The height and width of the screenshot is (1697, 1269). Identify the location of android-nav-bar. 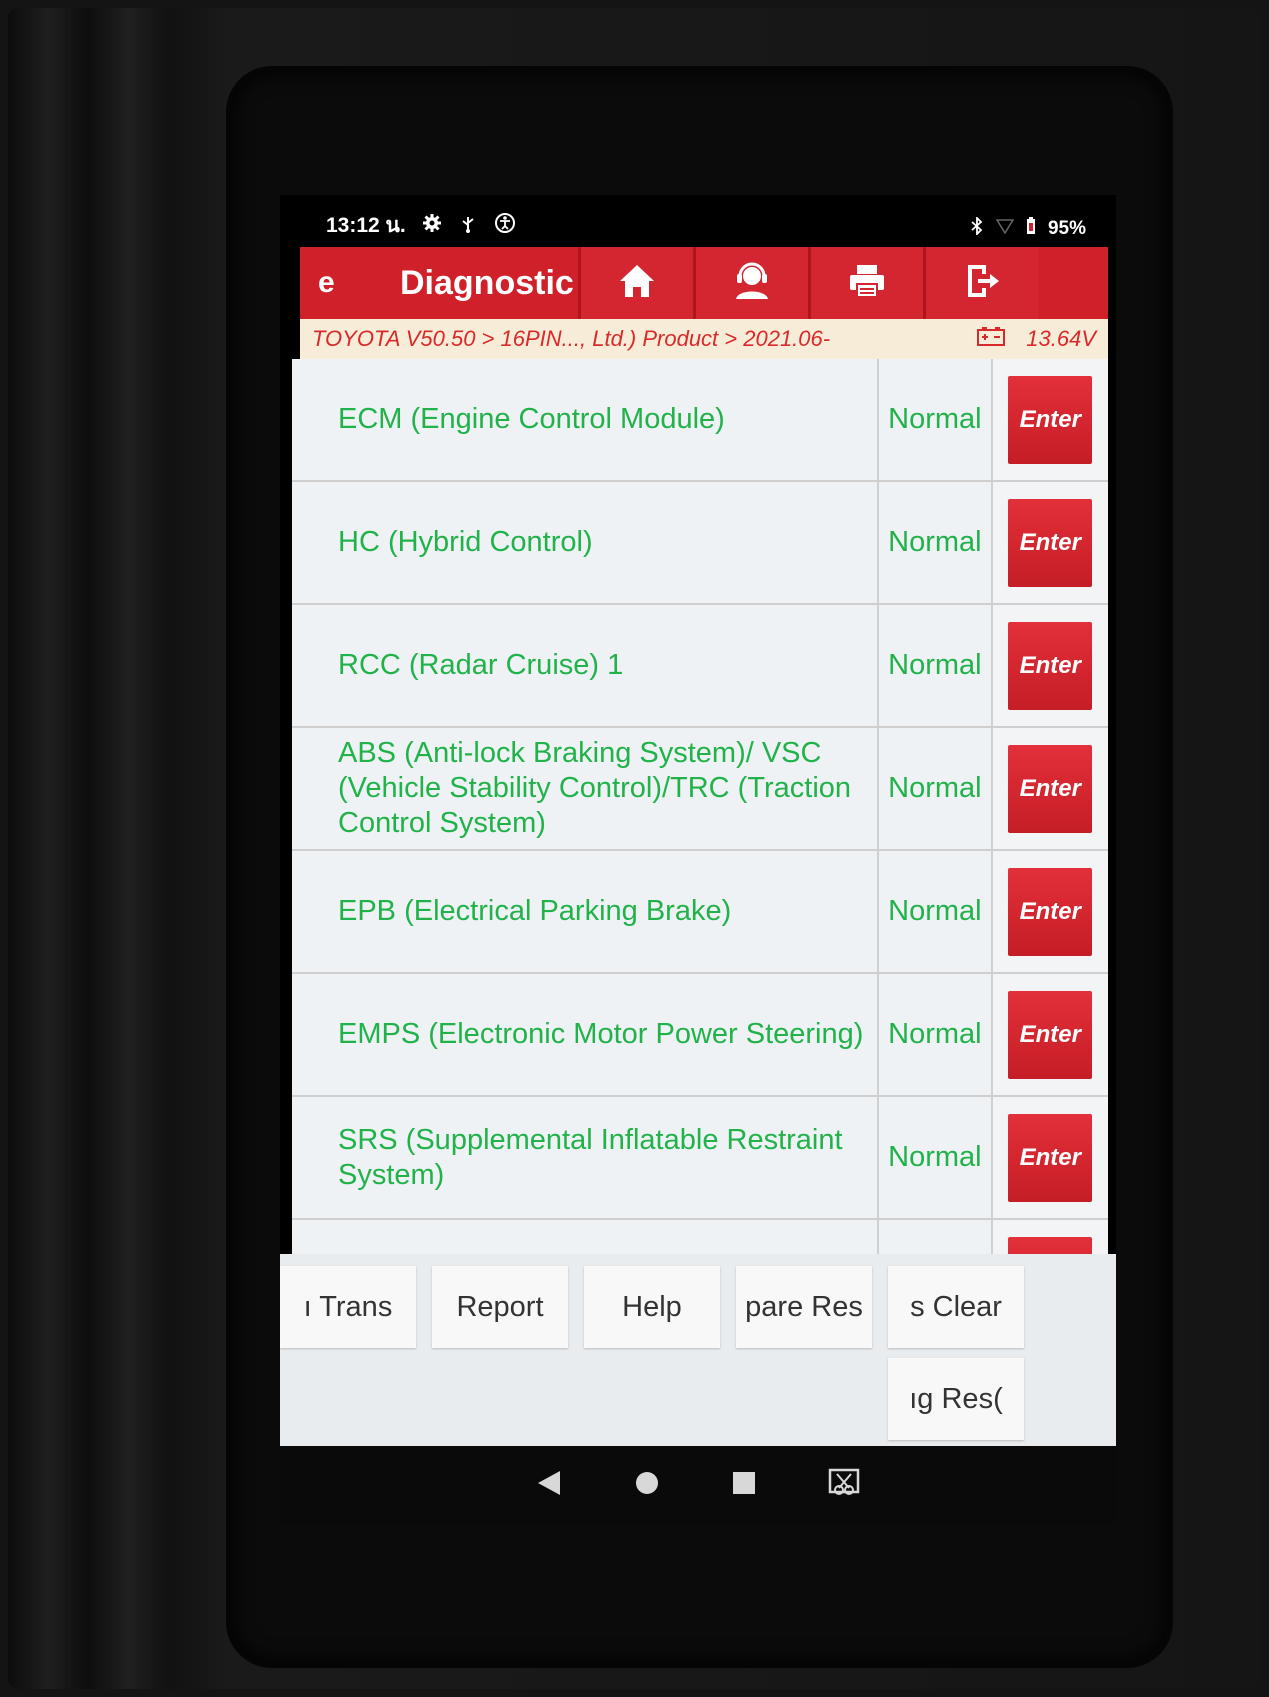
(698, 1485).